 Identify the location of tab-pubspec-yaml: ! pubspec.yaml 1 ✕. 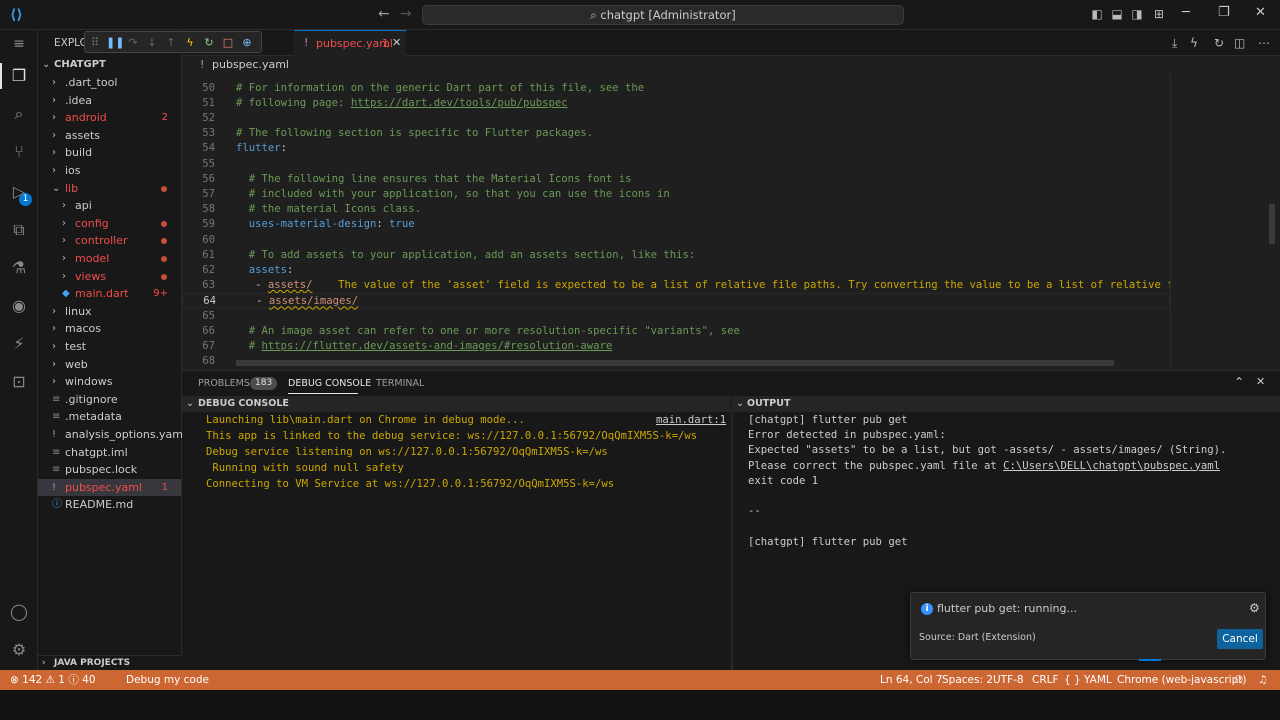
(350, 43).